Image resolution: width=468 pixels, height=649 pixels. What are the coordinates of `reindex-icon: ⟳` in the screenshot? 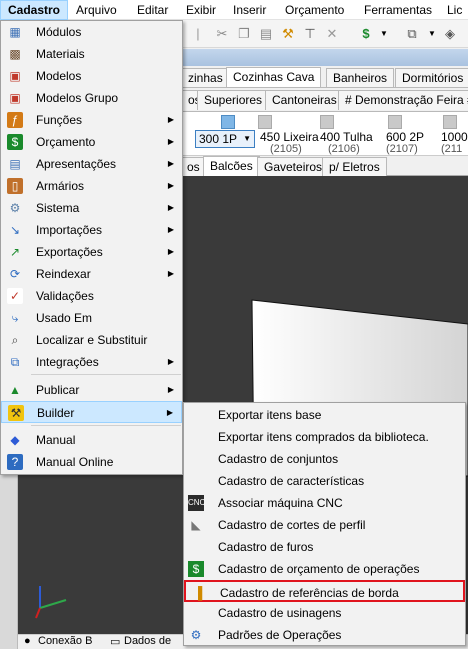 It's located at (15, 274).